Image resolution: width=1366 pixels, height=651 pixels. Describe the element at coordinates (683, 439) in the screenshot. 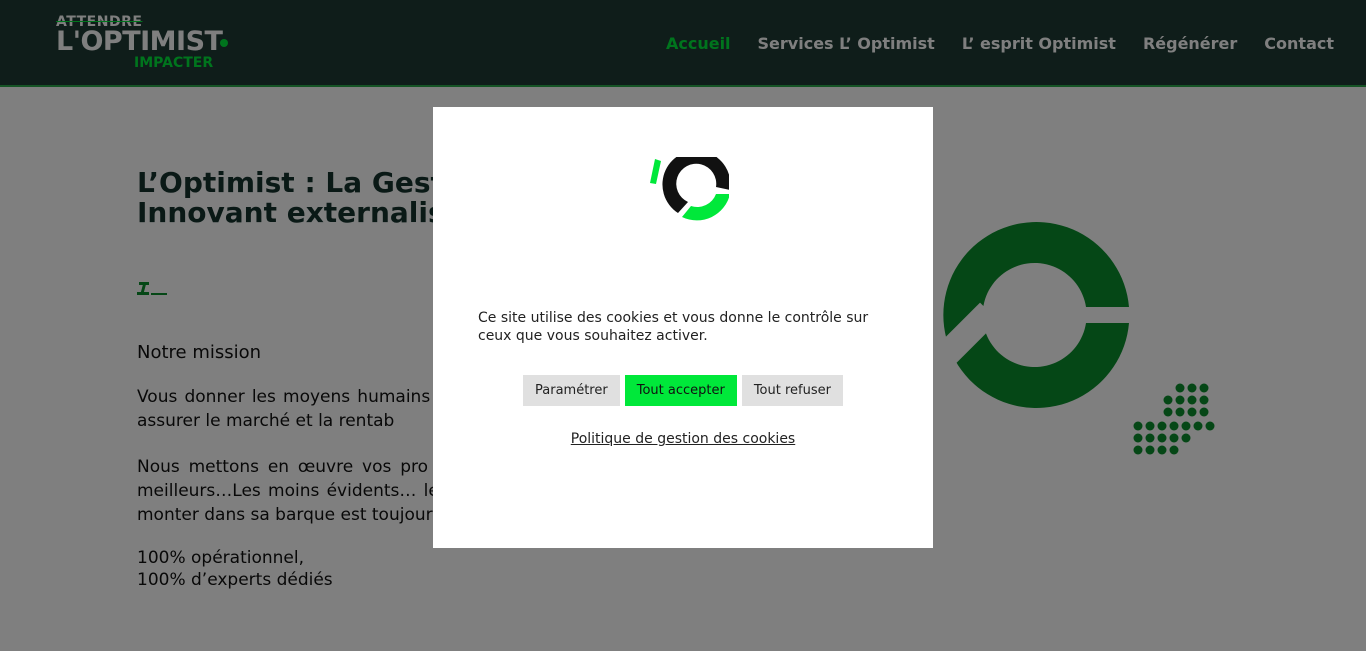

I see `cookie-policy-link: Politique de gestion des cookies` at that location.